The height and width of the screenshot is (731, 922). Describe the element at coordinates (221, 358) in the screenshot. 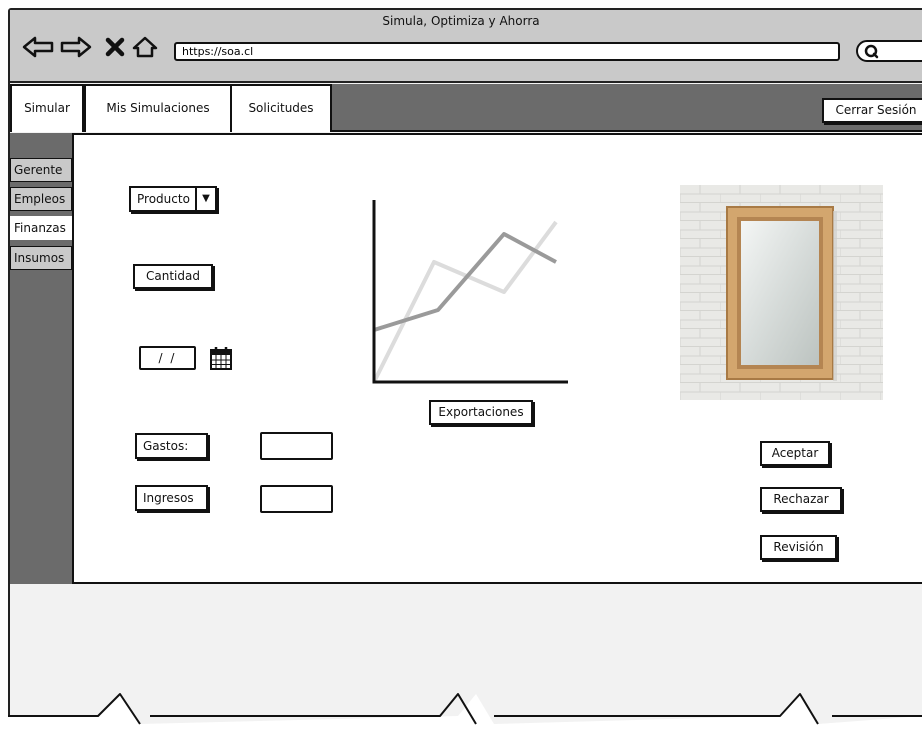

I see `calendar-icon` at that location.